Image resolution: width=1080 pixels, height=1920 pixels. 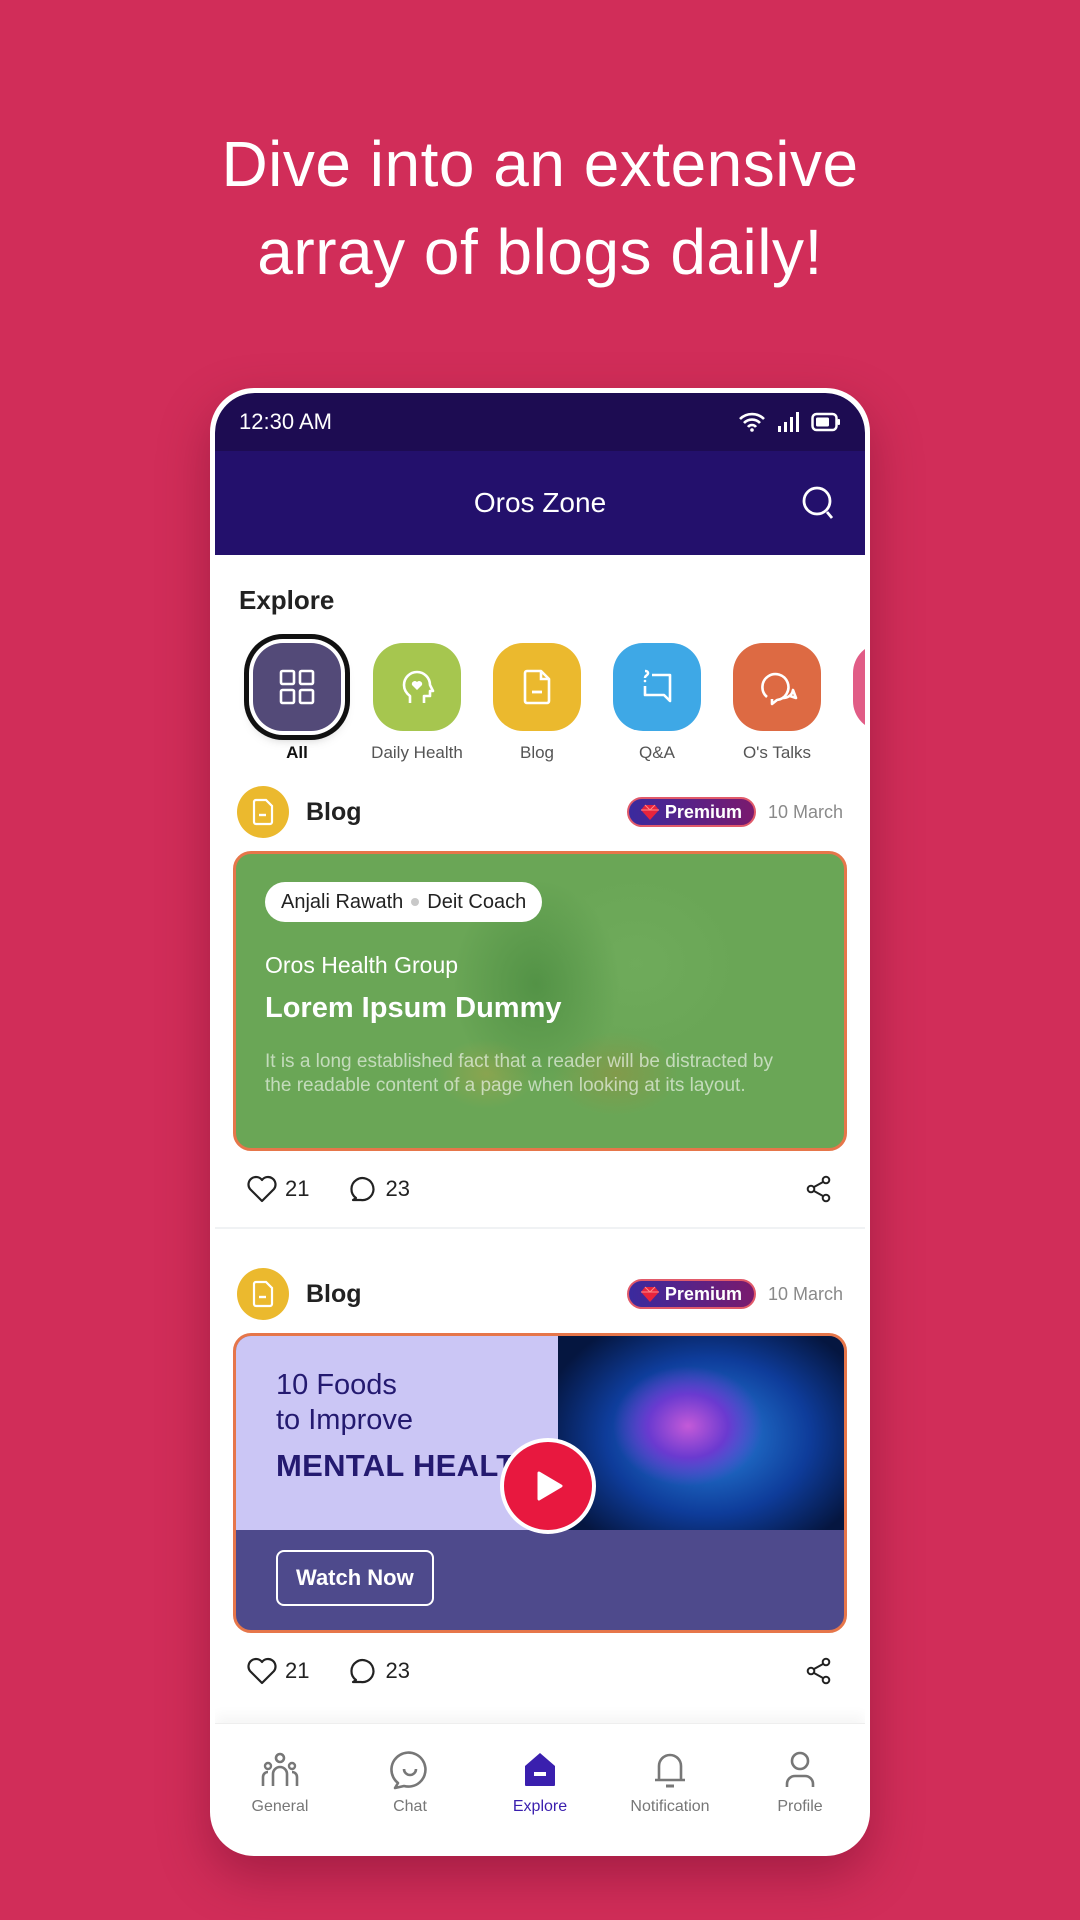 What do you see at coordinates (820, 504) in the screenshot?
I see `search-icon` at bounding box center [820, 504].